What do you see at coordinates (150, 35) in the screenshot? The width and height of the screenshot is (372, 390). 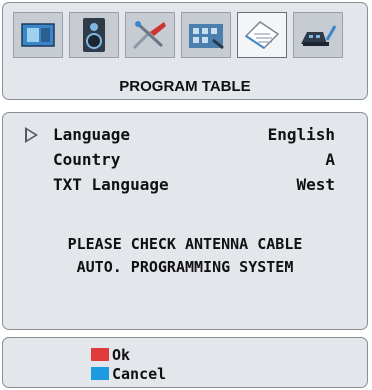 I see `tools-icon` at bounding box center [150, 35].